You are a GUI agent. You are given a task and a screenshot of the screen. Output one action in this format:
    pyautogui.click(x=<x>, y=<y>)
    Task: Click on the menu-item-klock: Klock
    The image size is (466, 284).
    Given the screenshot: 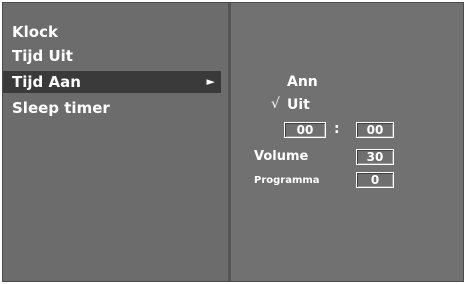 What is the action you would take?
    pyautogui.click(x=112, y=32)
    